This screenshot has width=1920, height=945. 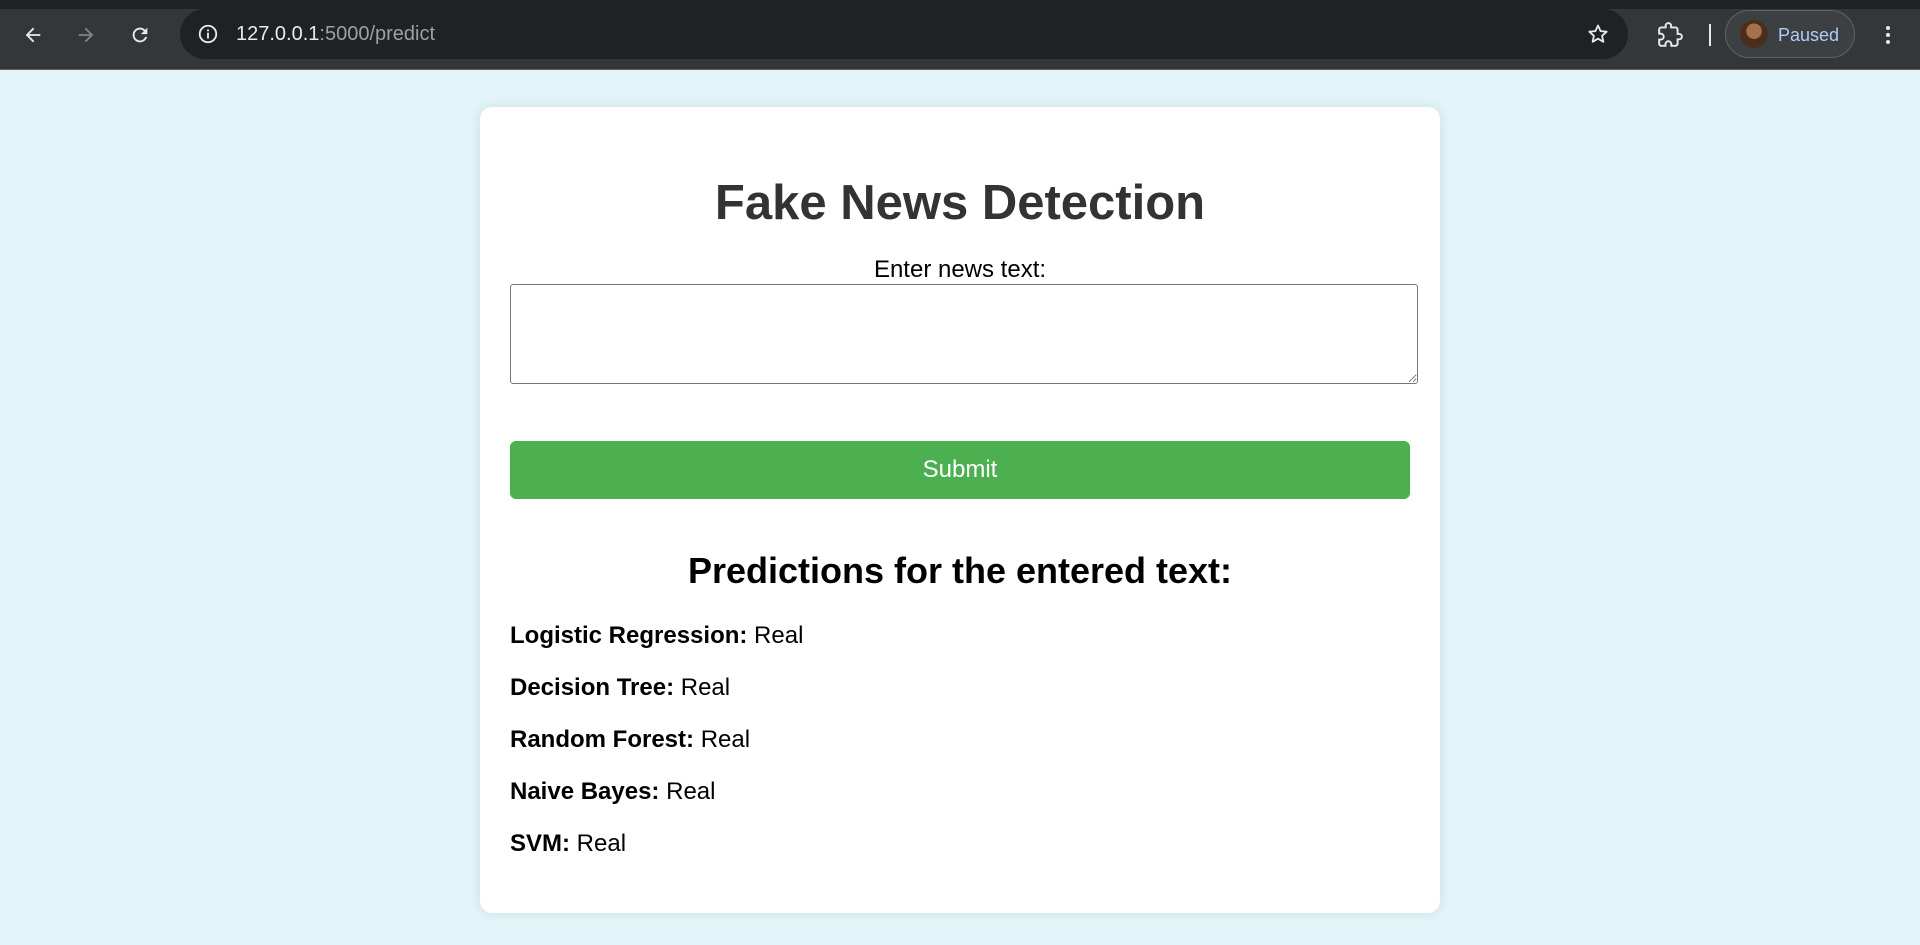 I want to click on reload-button, so click(x=140, y=35).